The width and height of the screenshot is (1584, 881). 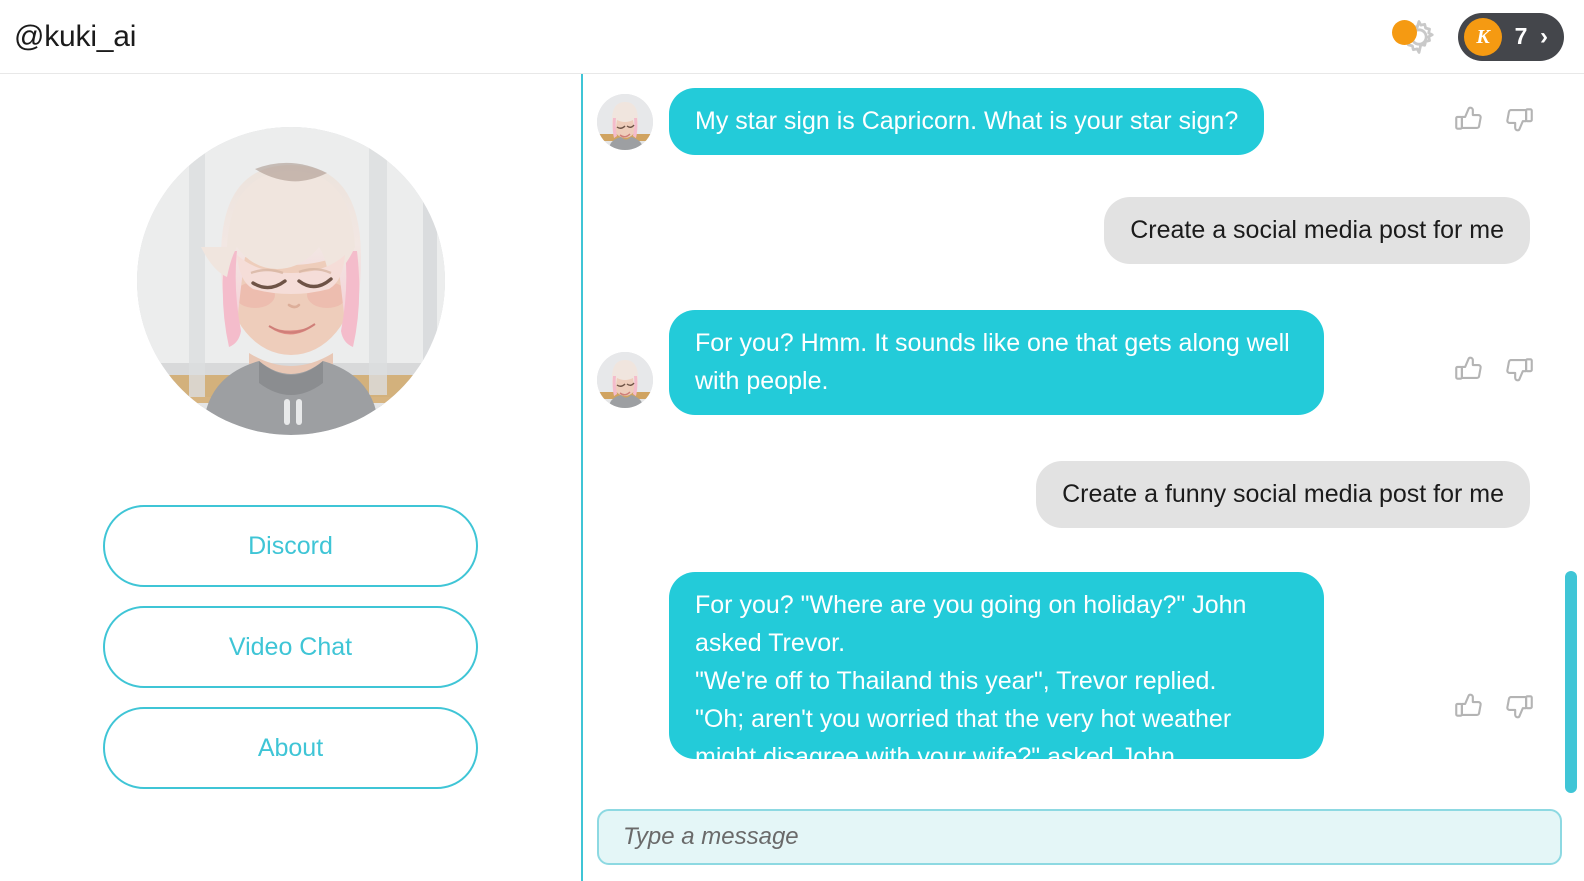 I want to click on video-chat-button: Video Chat, so click(x=290, y=647).